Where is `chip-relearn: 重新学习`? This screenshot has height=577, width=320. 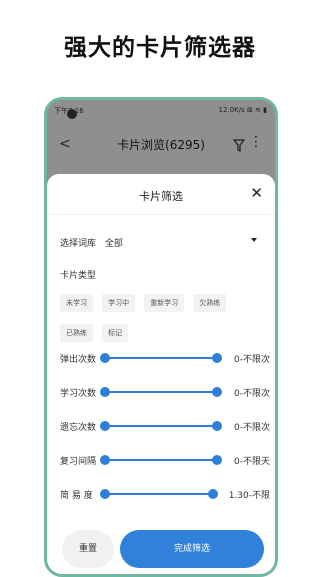
chip-relearn: 重新学习 is located at coordinates (164, 303).